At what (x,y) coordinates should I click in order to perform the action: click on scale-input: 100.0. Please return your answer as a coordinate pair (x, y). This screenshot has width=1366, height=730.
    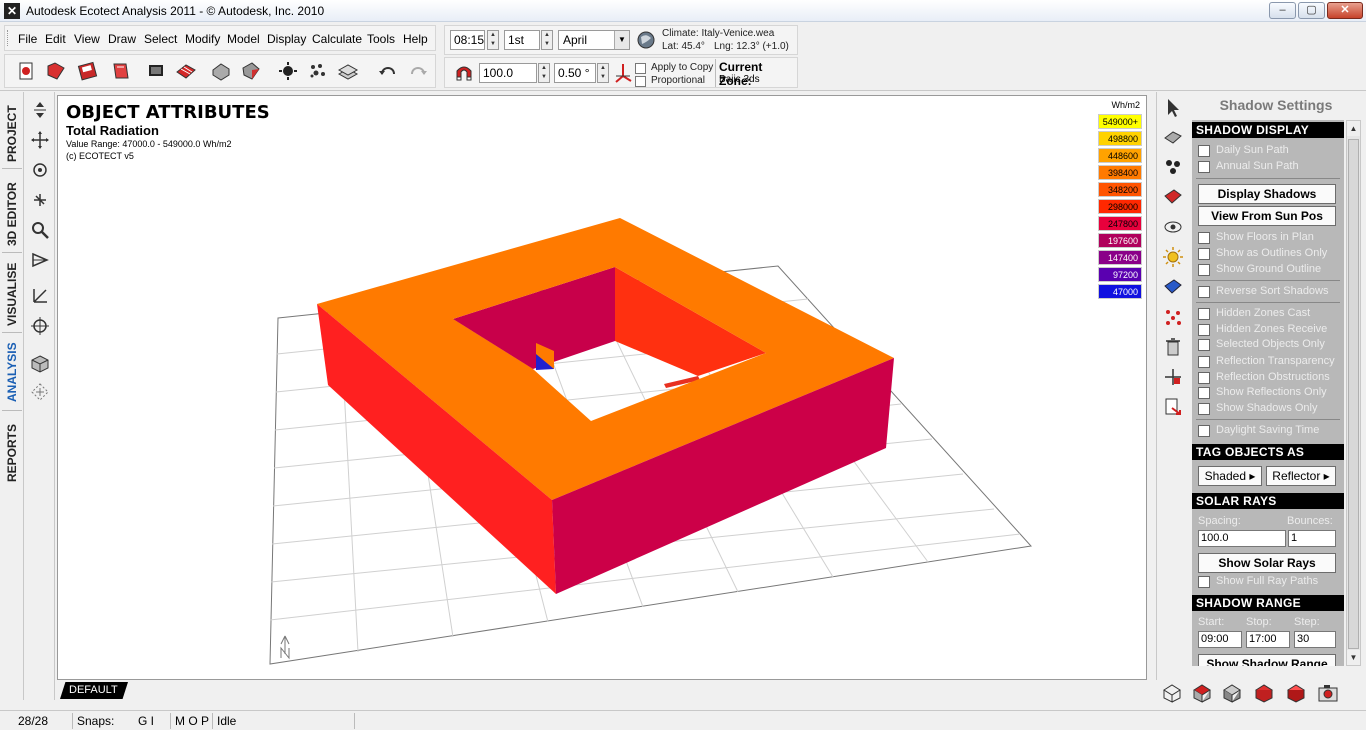
    Looking at the image, I should click on (508, 73).